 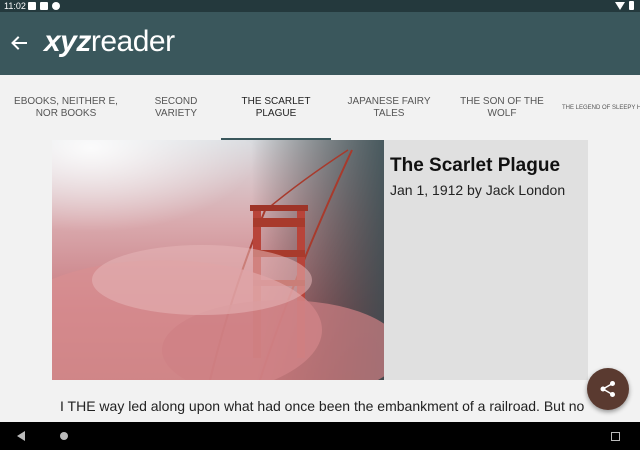 What do you see at coordinates (615, 436) in the screenshot?
I see `nav-recents-icon` at bounding box center [615, 436].